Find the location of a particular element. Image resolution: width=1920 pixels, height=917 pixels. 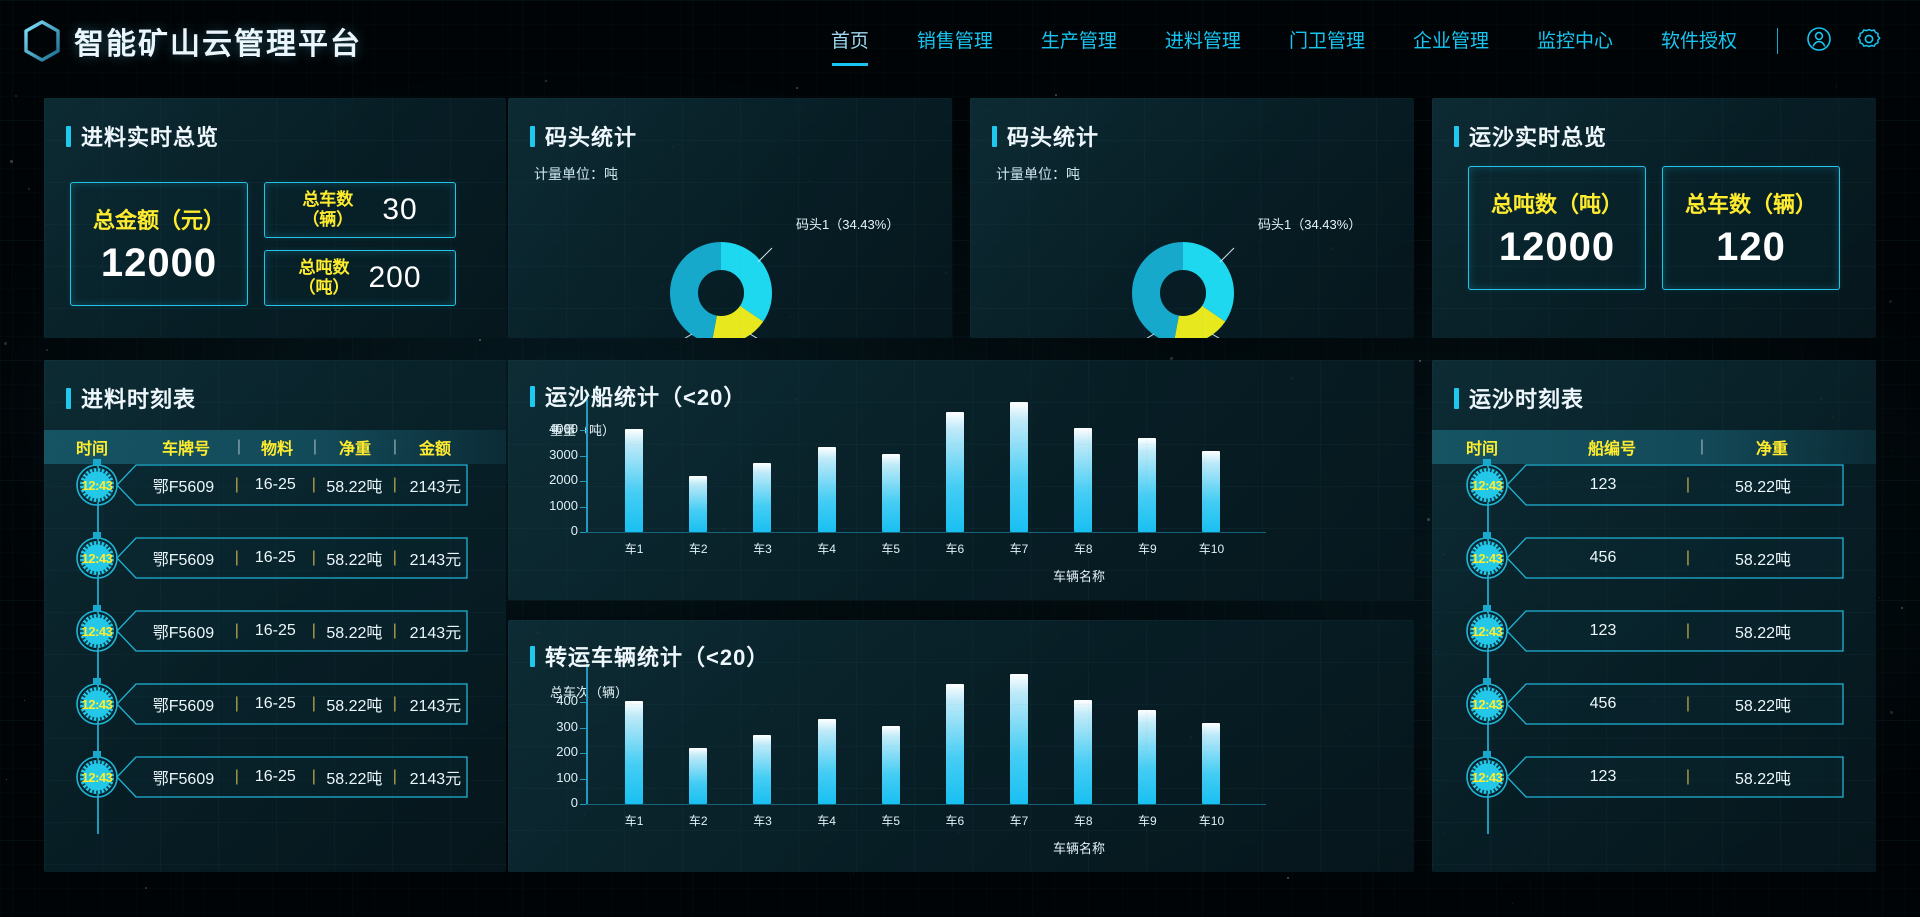

stat-total-tonnage-label: 总吨数 （吨） is located at coordinates (324, 277).